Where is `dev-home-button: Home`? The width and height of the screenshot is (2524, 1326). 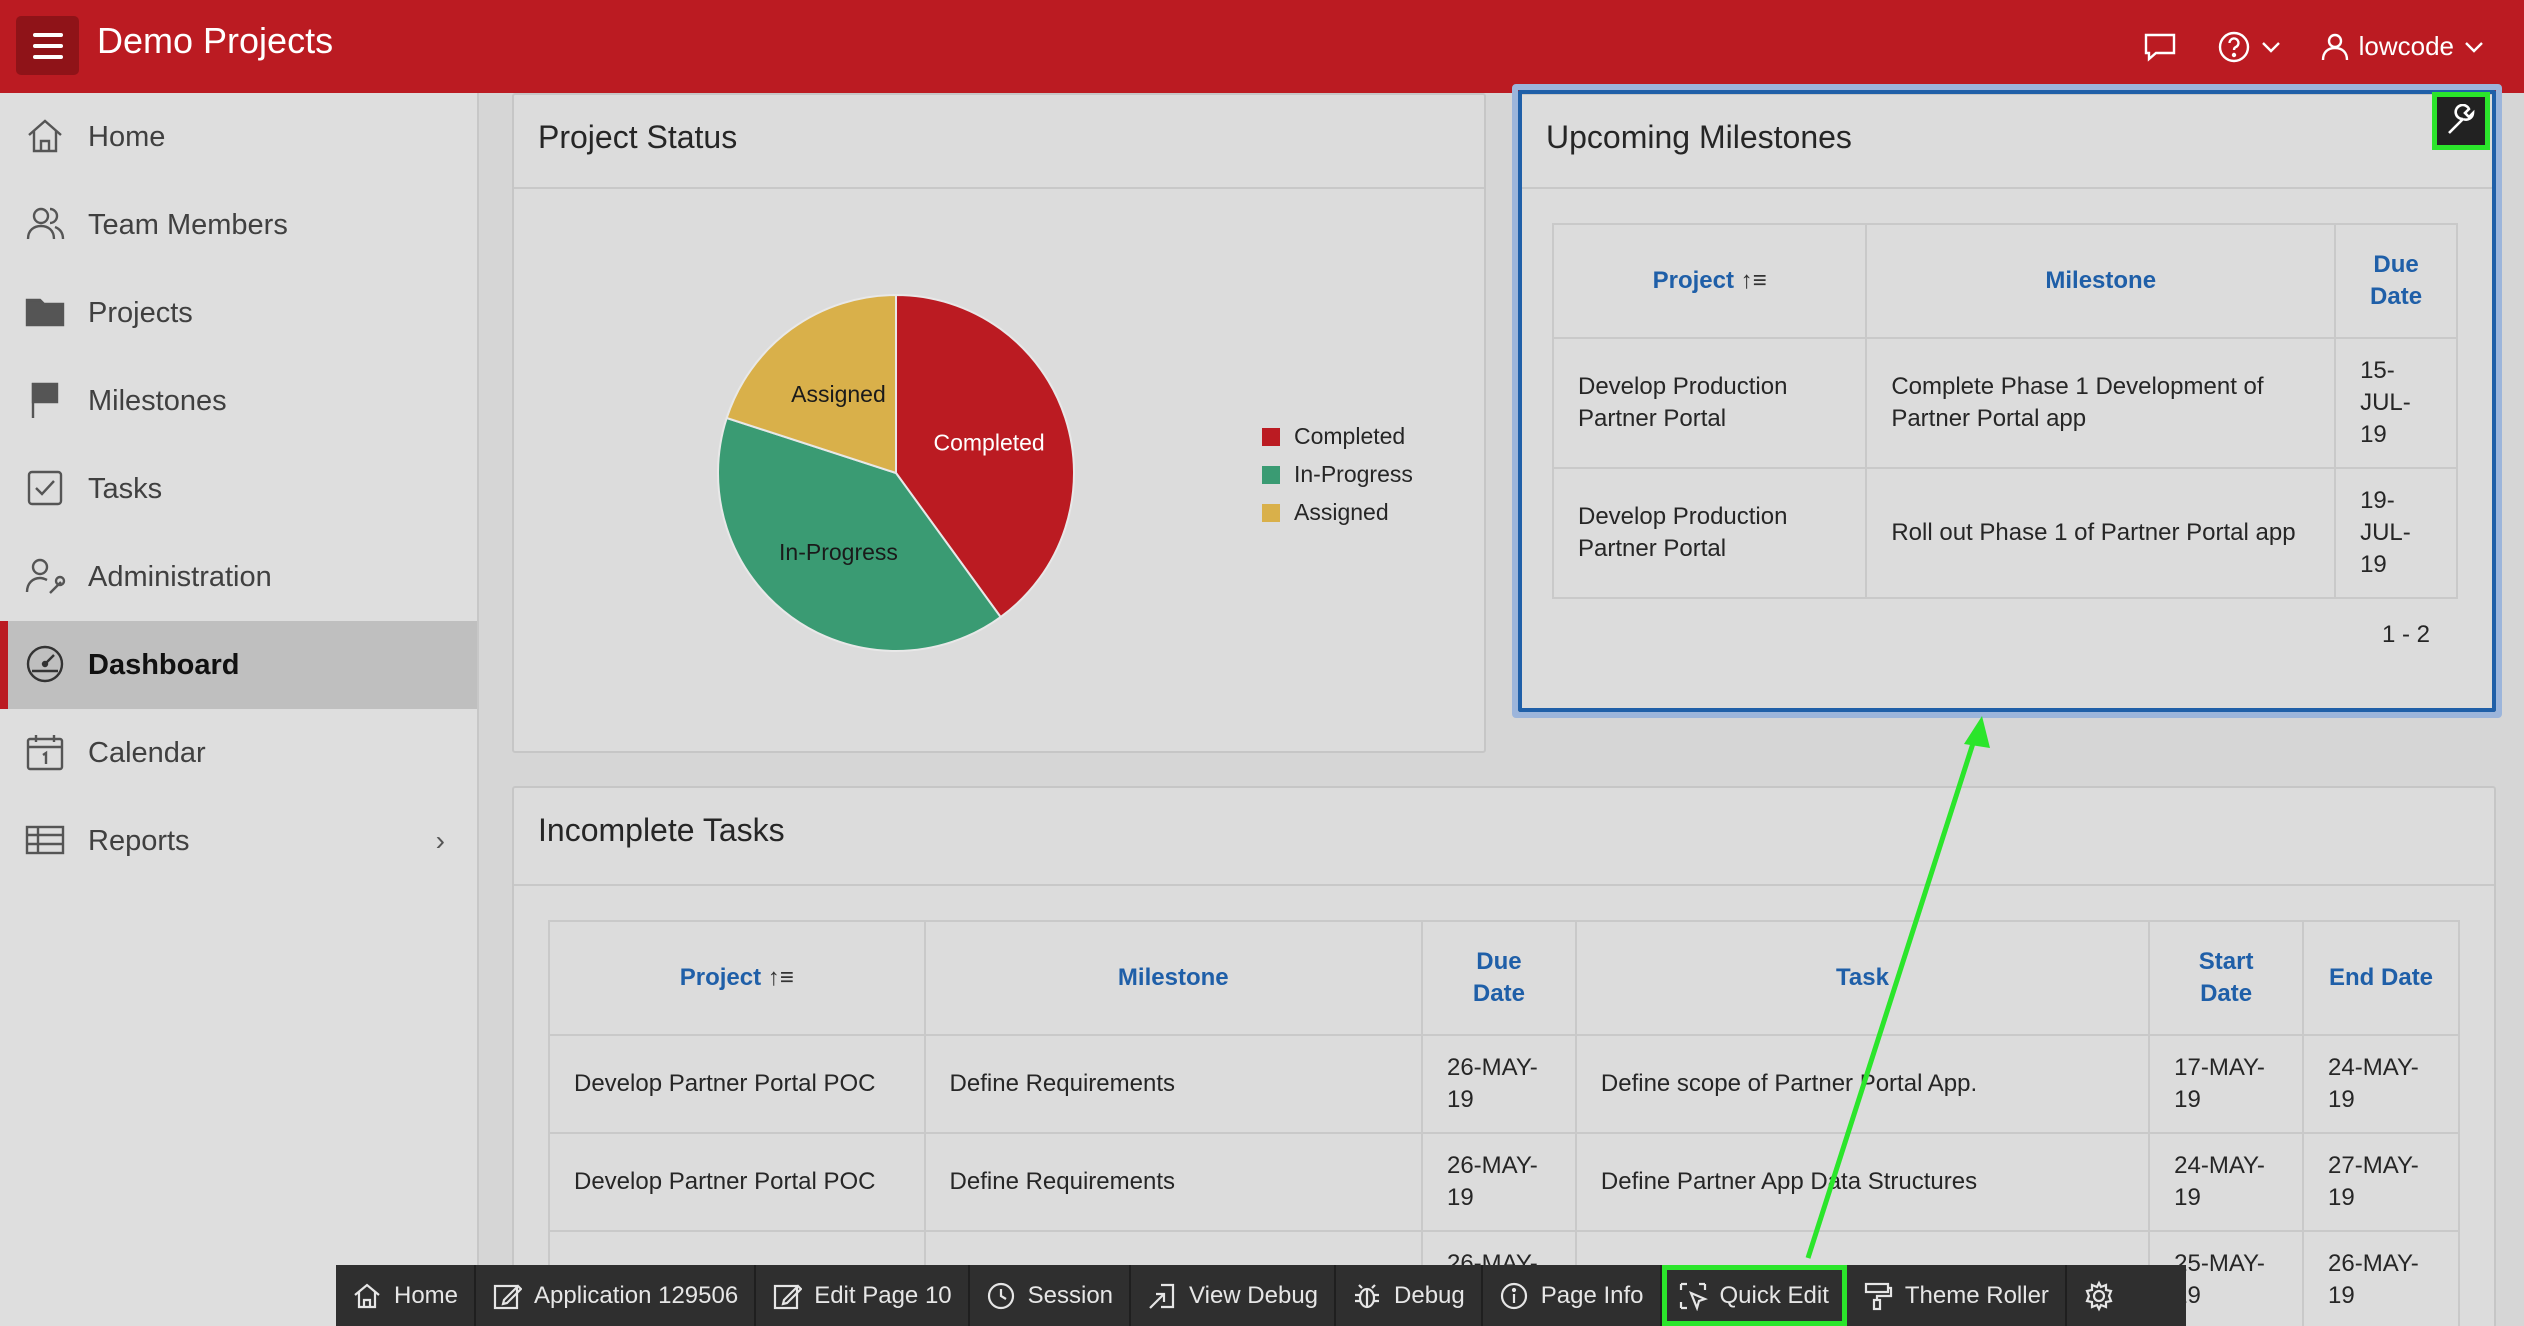
dev-home-button: Home is located at coordinates (406, 1295).